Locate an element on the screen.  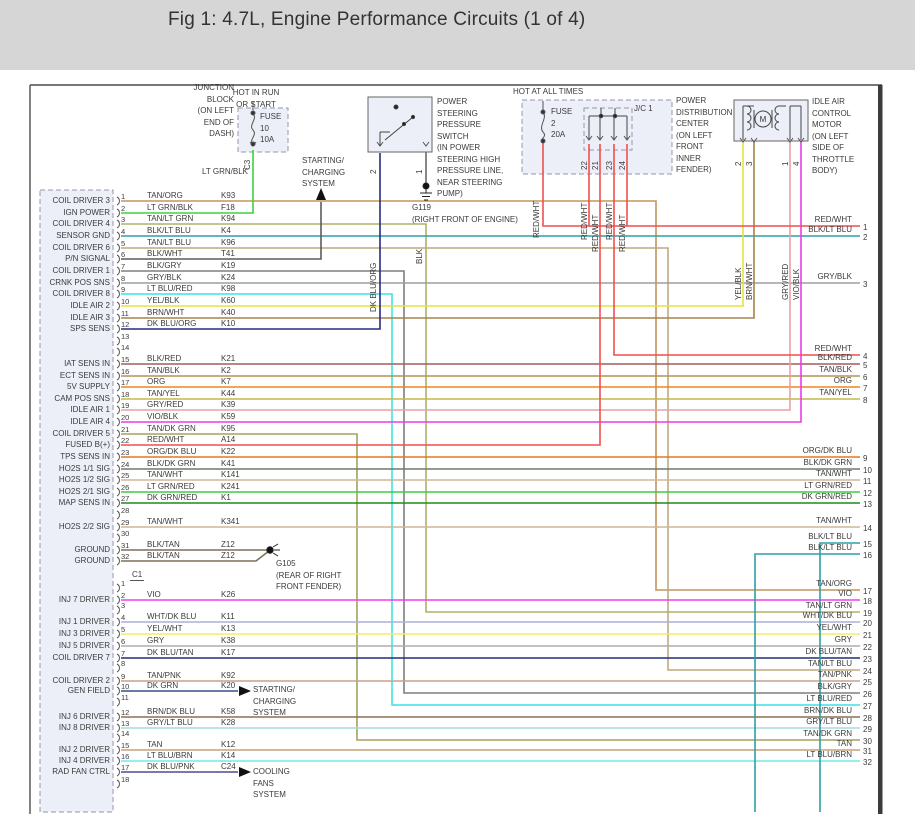
pcm-c1-pin-number: 9 is located at coordinates (123, 676).